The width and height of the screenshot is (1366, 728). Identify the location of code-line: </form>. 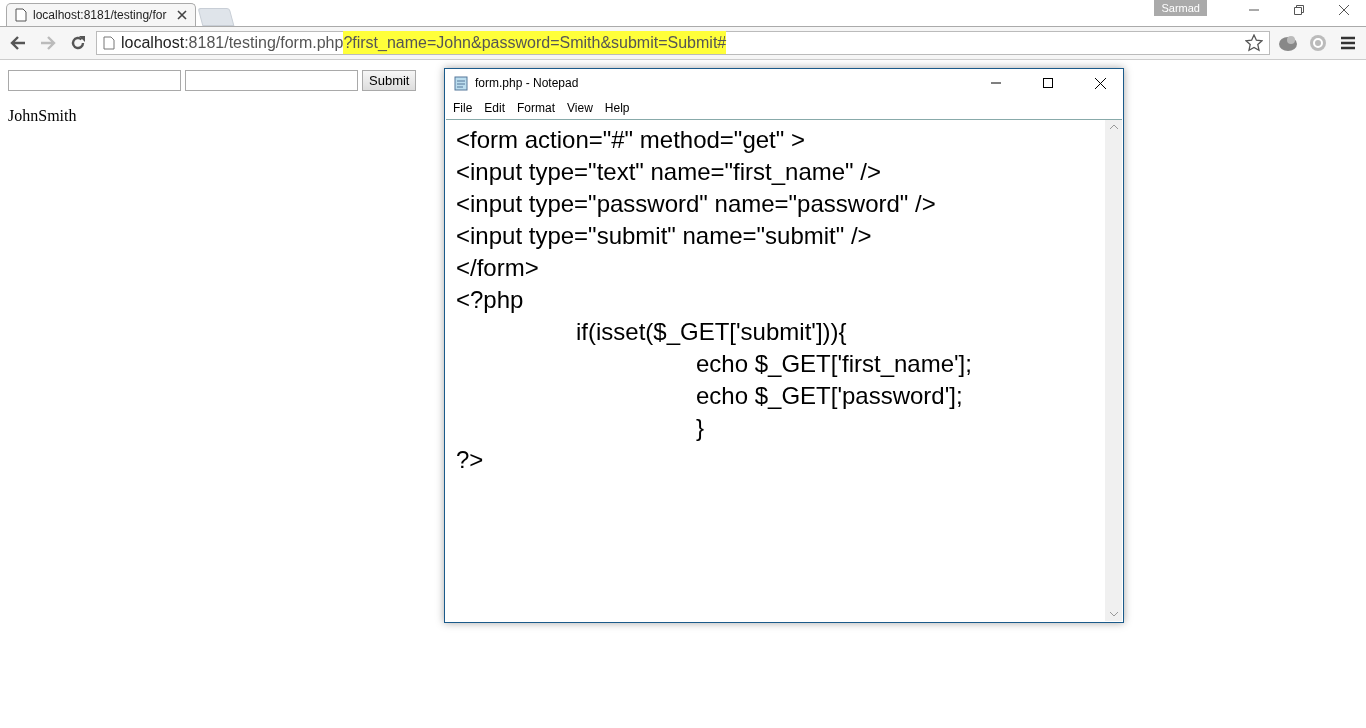
(497, 268).